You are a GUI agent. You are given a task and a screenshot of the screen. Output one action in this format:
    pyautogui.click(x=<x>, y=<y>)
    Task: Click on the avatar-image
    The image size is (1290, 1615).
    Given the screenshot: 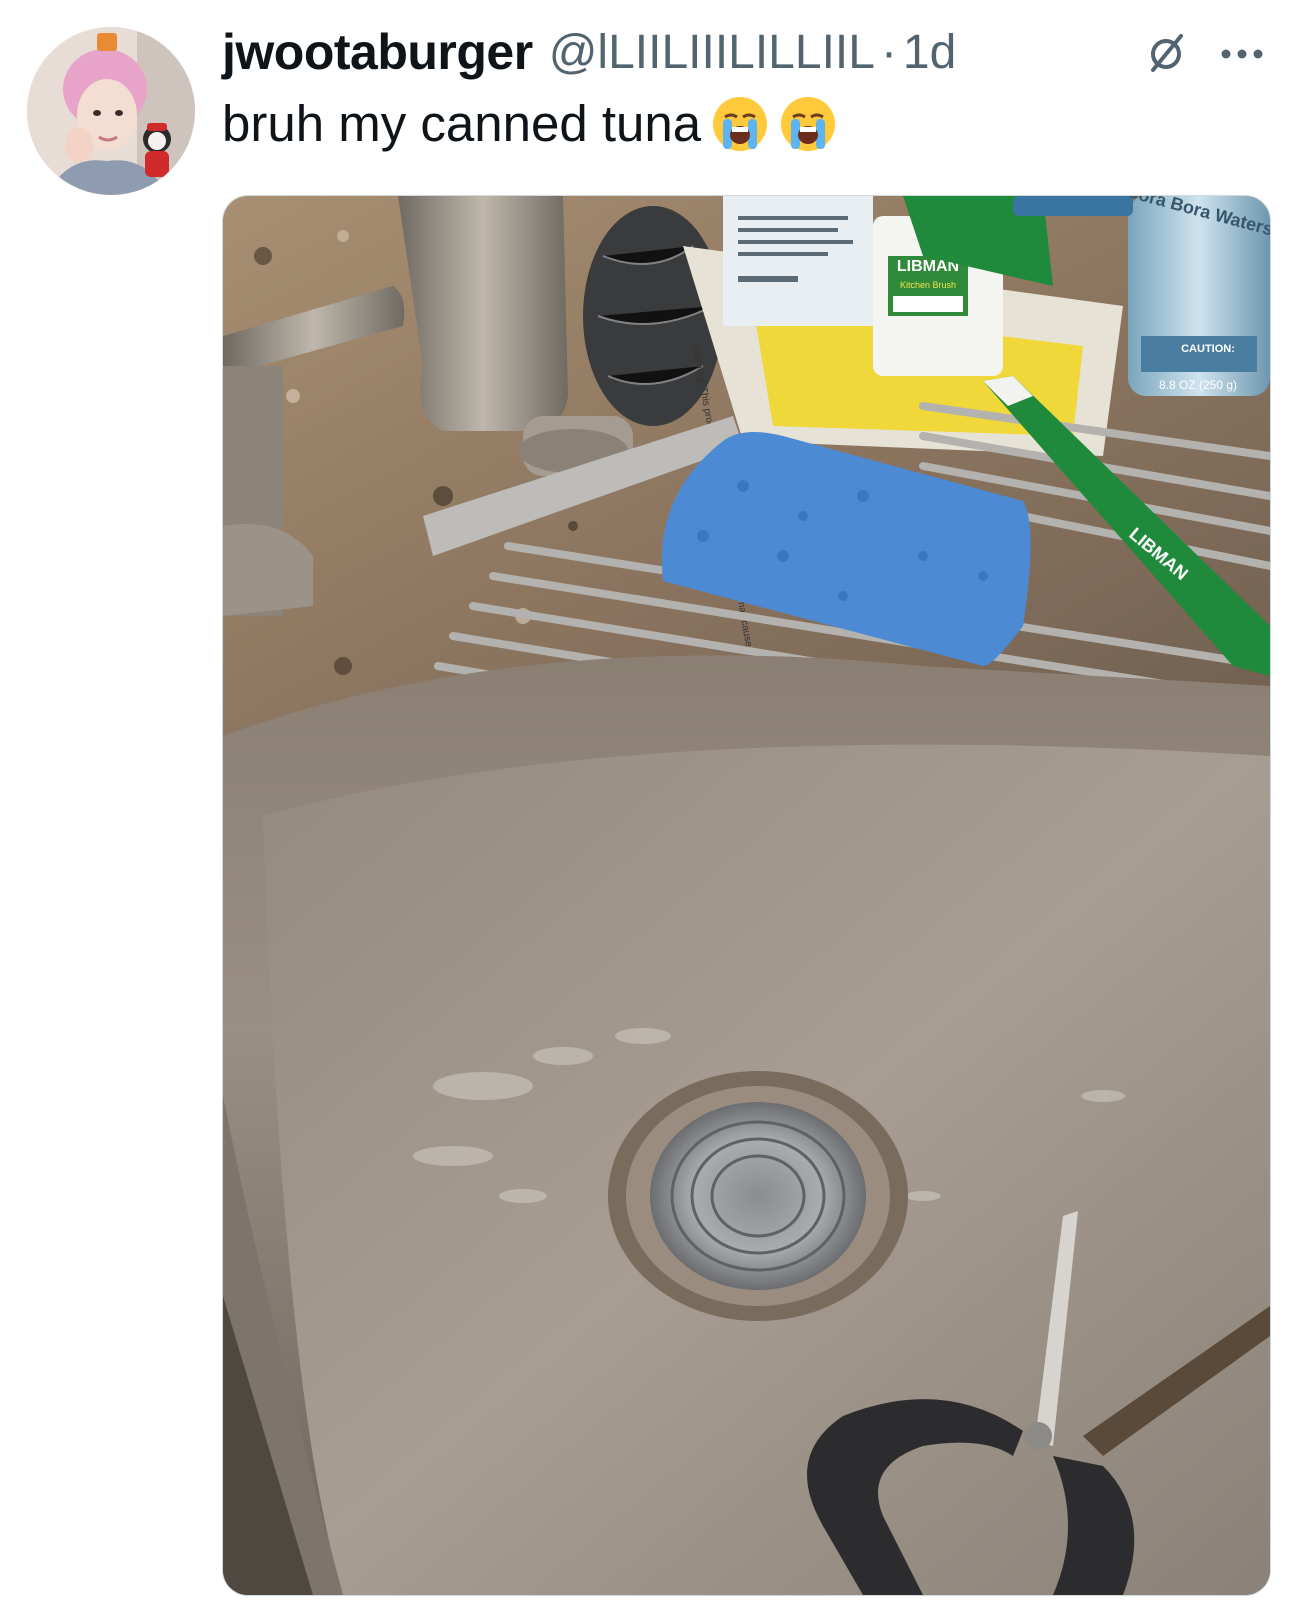 What is the action you would take?
    pyautogui.click(x=111, y=111)
    